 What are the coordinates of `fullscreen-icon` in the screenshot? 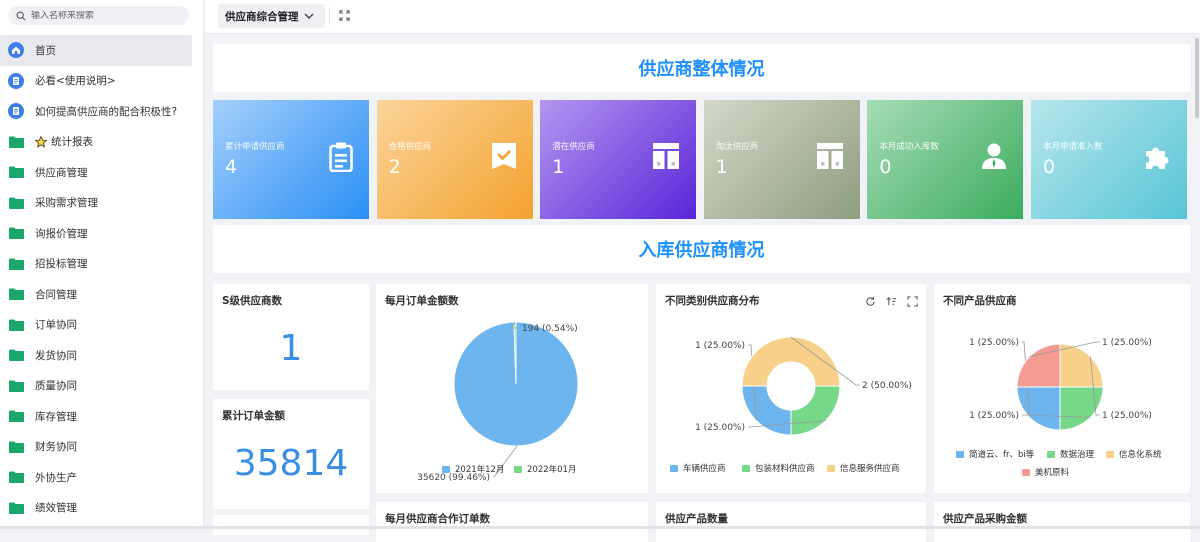 It's located at (344, 15).